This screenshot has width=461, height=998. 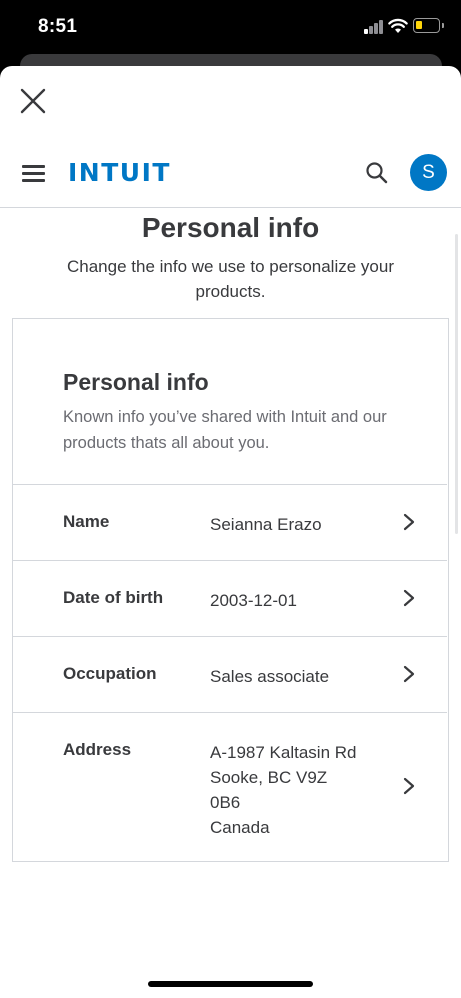 What do you see at coordinates (253, 600) in the screenshot?
I see `row-value: 2003-12-01` at bounding box center [253, 600].